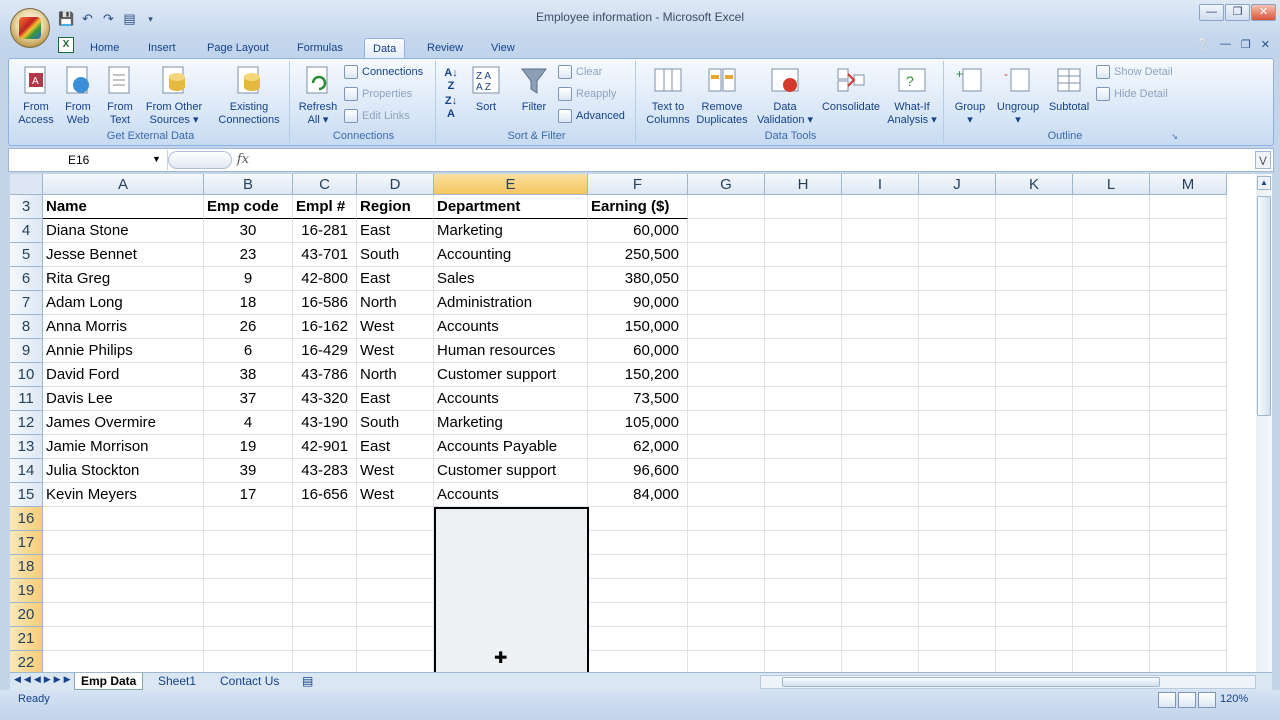 This screenshot has width=1280, height=720. I want to click on data-cell: 43-701, so click(325, 255).